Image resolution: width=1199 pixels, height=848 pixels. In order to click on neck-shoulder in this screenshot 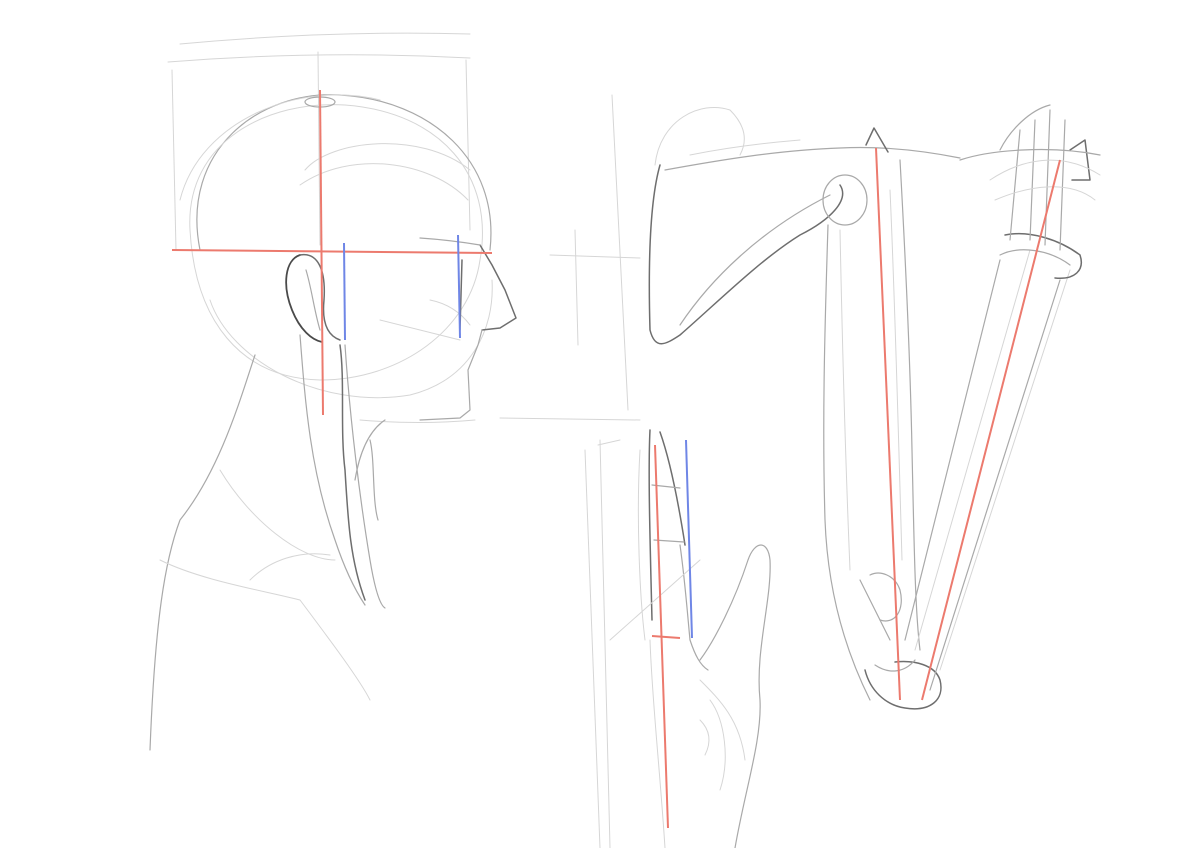, I will do `click(267, 542)`.